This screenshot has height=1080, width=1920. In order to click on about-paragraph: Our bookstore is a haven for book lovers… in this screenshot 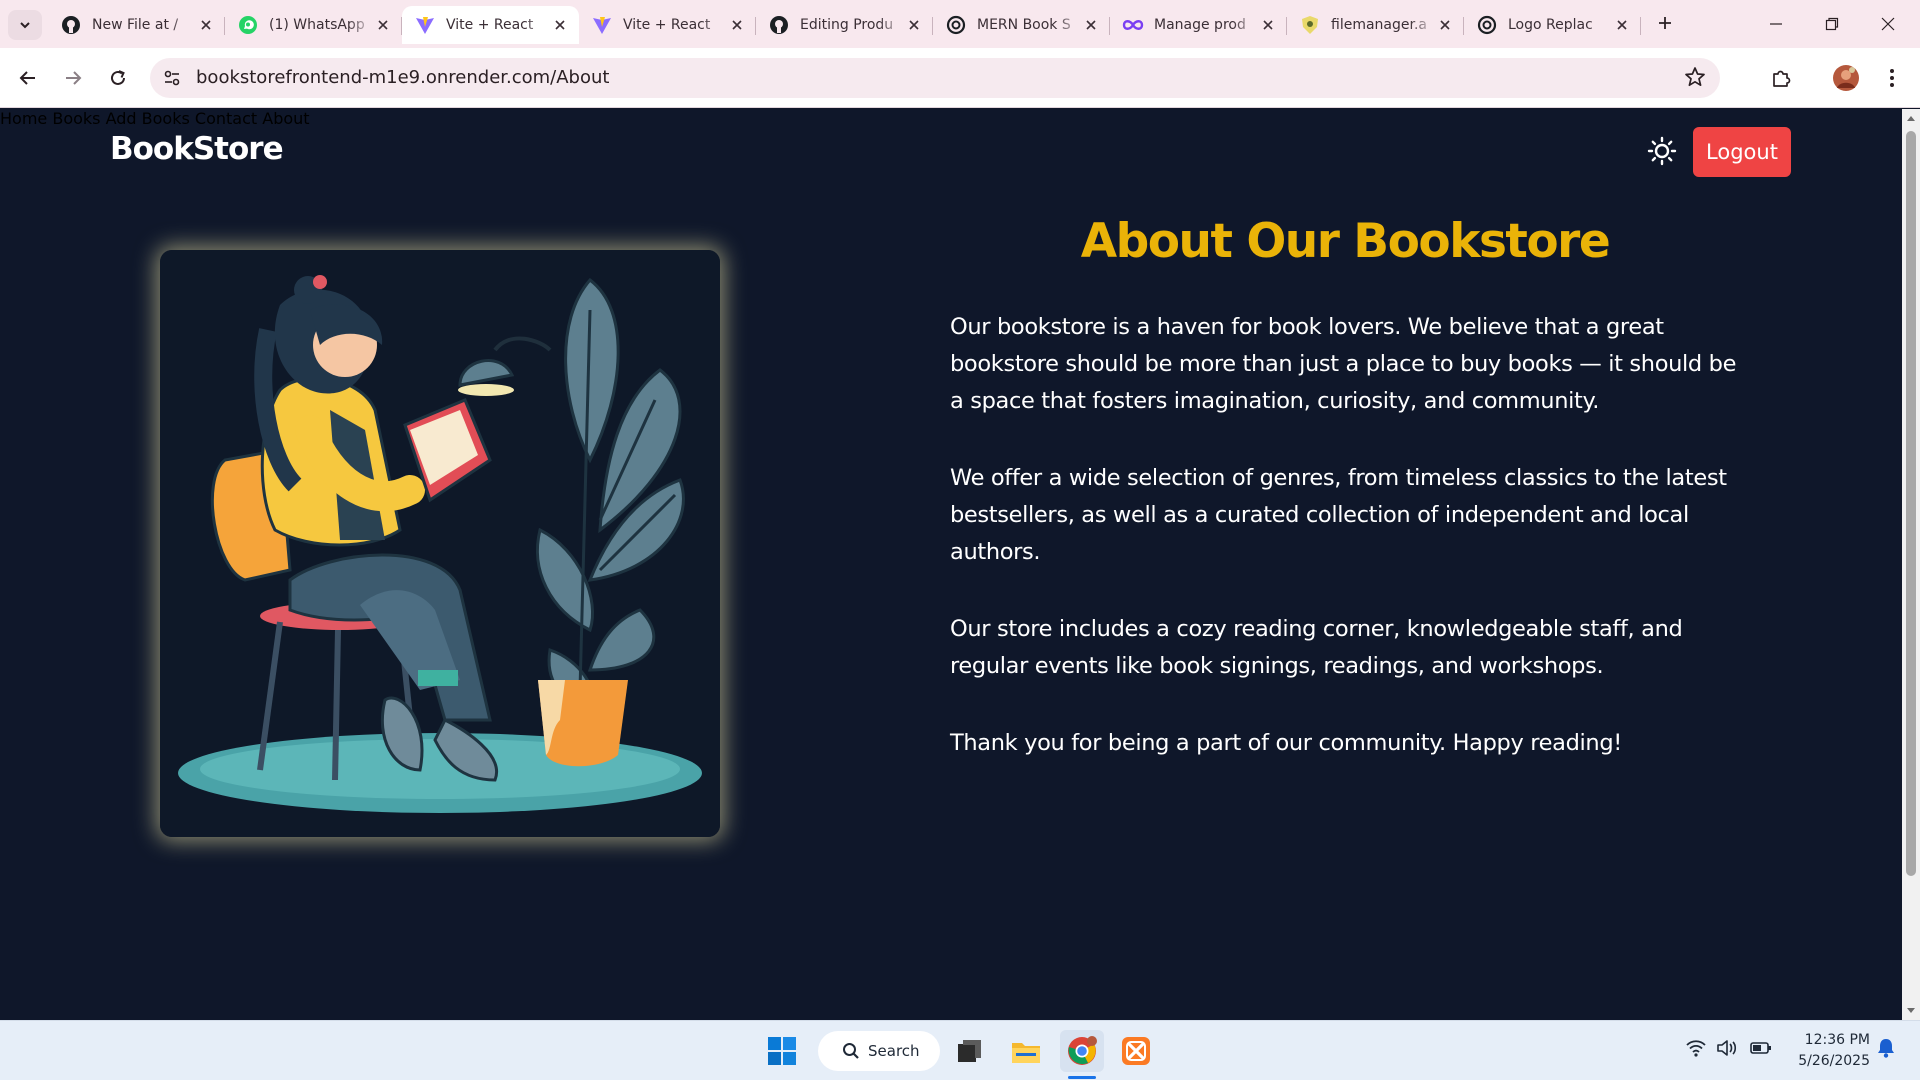, I will do `click(1343, 364)`.